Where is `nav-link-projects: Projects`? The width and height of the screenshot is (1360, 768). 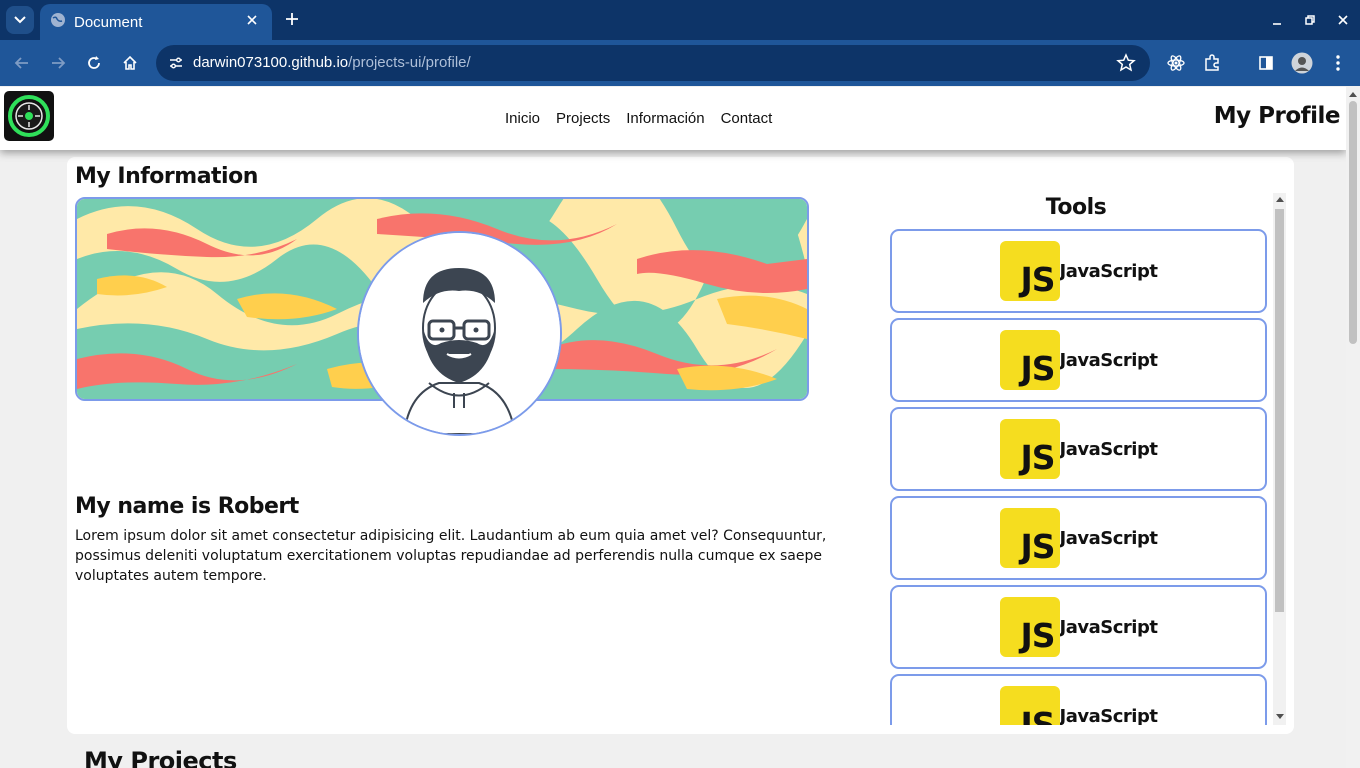
nav-link-projects: Projects is located at coordinates (583, 118).